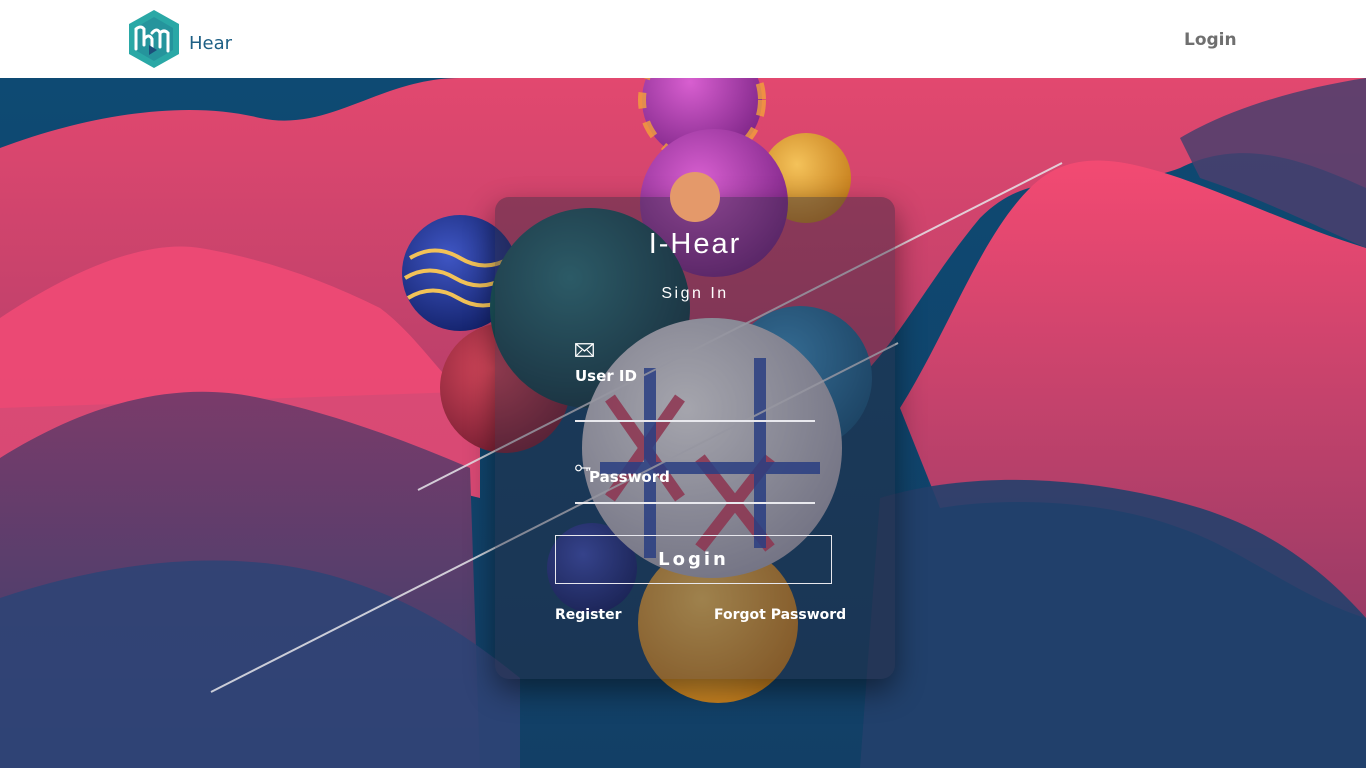  What do you see at coordinates (695, 244) in the screenshot?
I see `app-title: I-Hear` at bounding box center [695, 244].